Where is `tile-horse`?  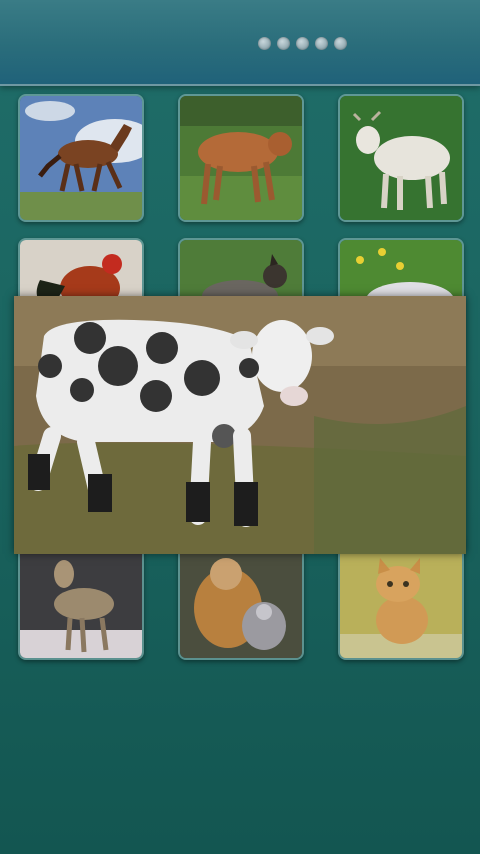 tile-horse is located at coordinates (81, 158).